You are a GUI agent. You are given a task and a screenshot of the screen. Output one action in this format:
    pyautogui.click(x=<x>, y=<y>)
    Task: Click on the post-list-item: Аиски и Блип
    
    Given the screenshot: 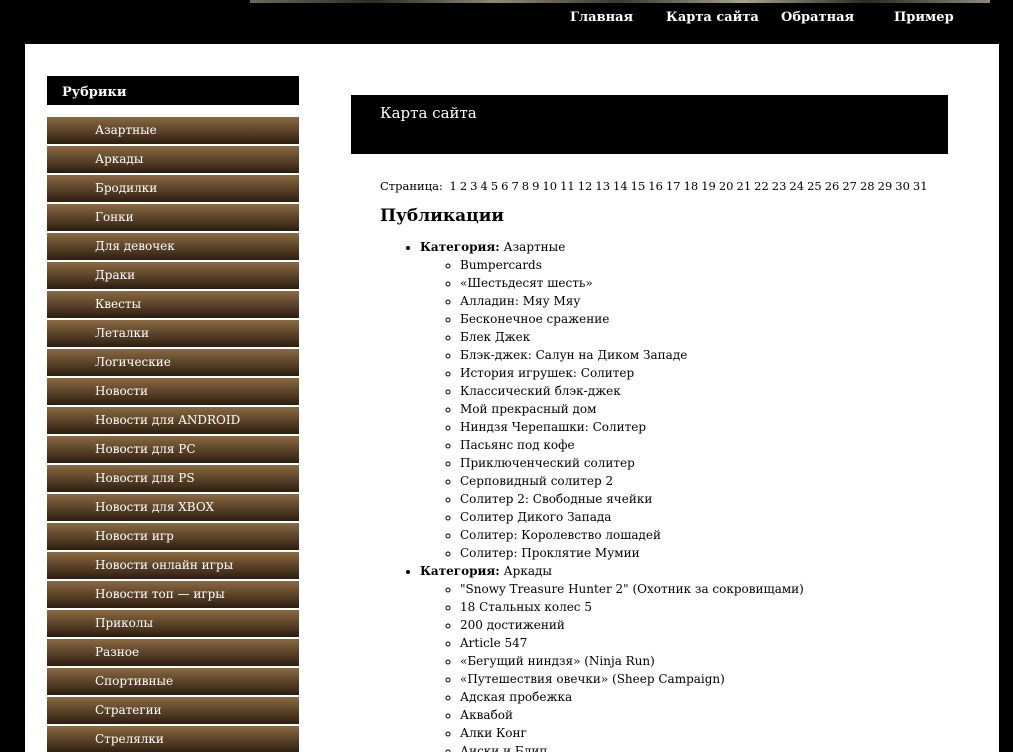 What is the action you would take?
    pyautogui.click(x=700, y=747)
    